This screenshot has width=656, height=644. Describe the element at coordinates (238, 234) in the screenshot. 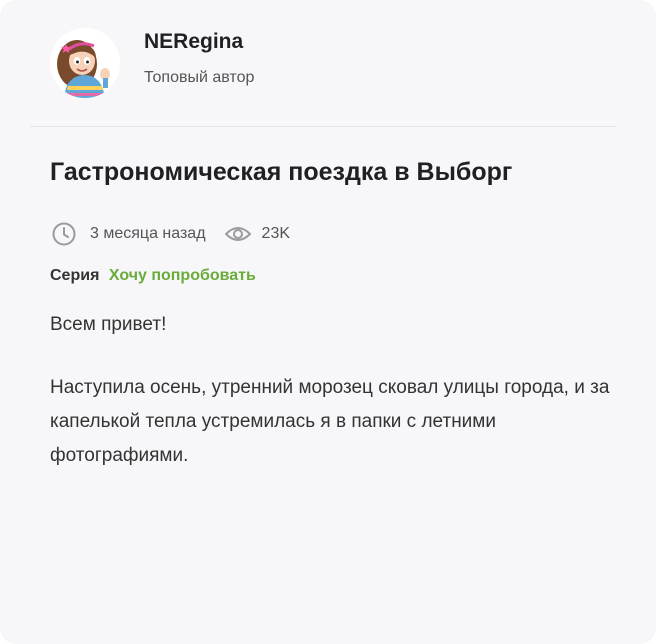

I see `eye-icon` at that location.